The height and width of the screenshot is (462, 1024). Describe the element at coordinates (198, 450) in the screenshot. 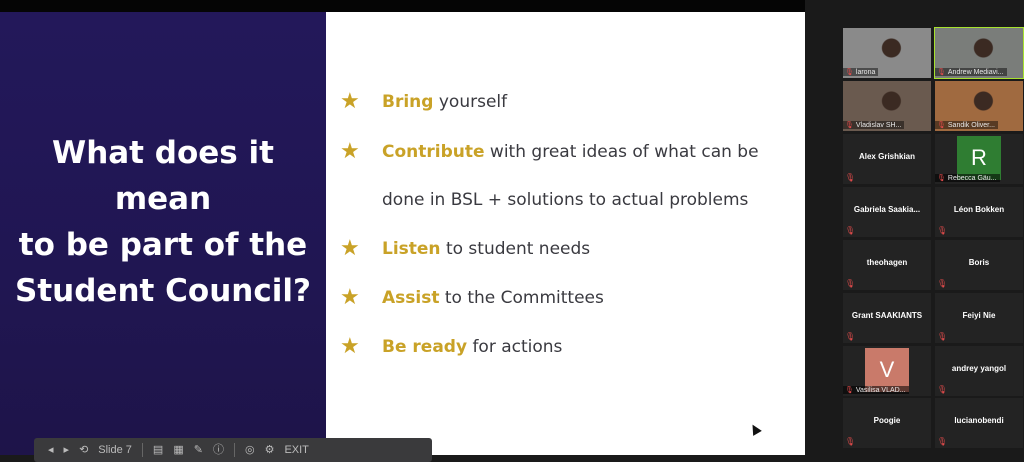

I see `pen-icon: ✎` at that location.